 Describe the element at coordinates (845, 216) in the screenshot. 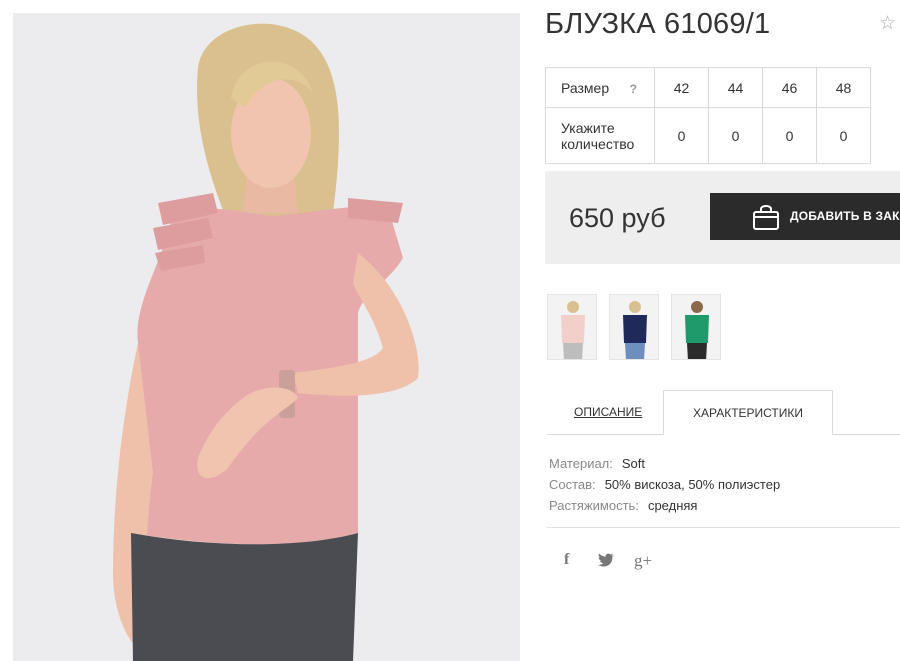

I see `add-to-order-label: ДОБАВИТЬ В ЗАКАЗ` at that location.